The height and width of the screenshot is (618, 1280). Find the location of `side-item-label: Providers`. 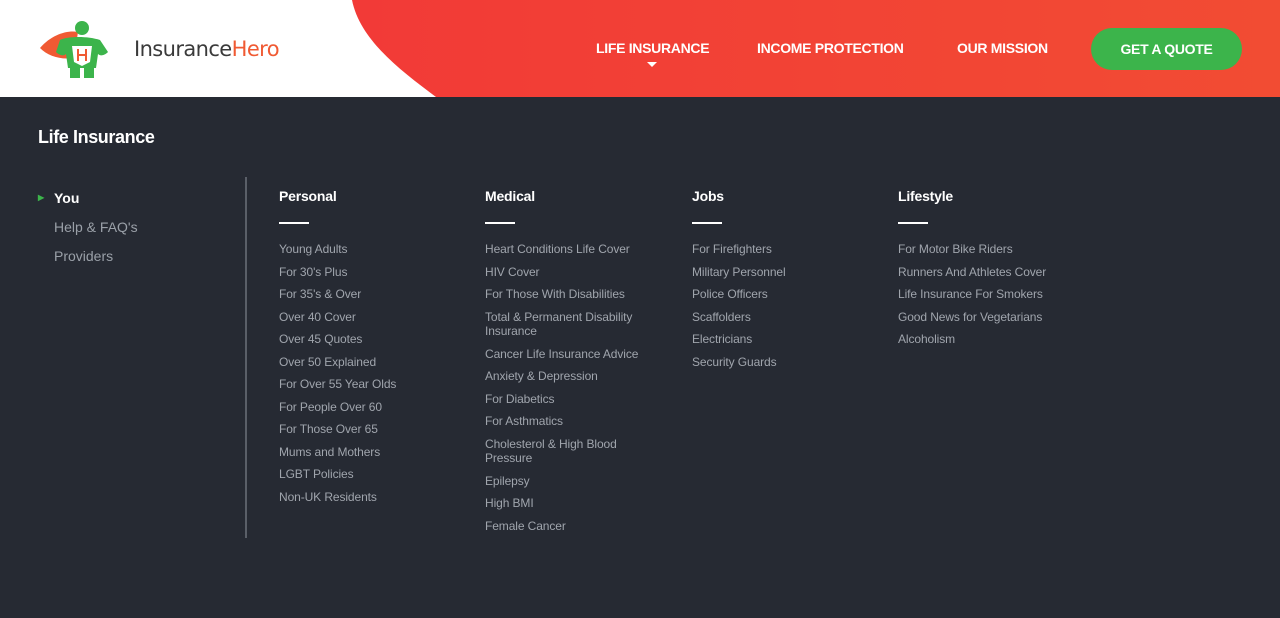

side-item-label: Providers is located at coordinates (84, 255).